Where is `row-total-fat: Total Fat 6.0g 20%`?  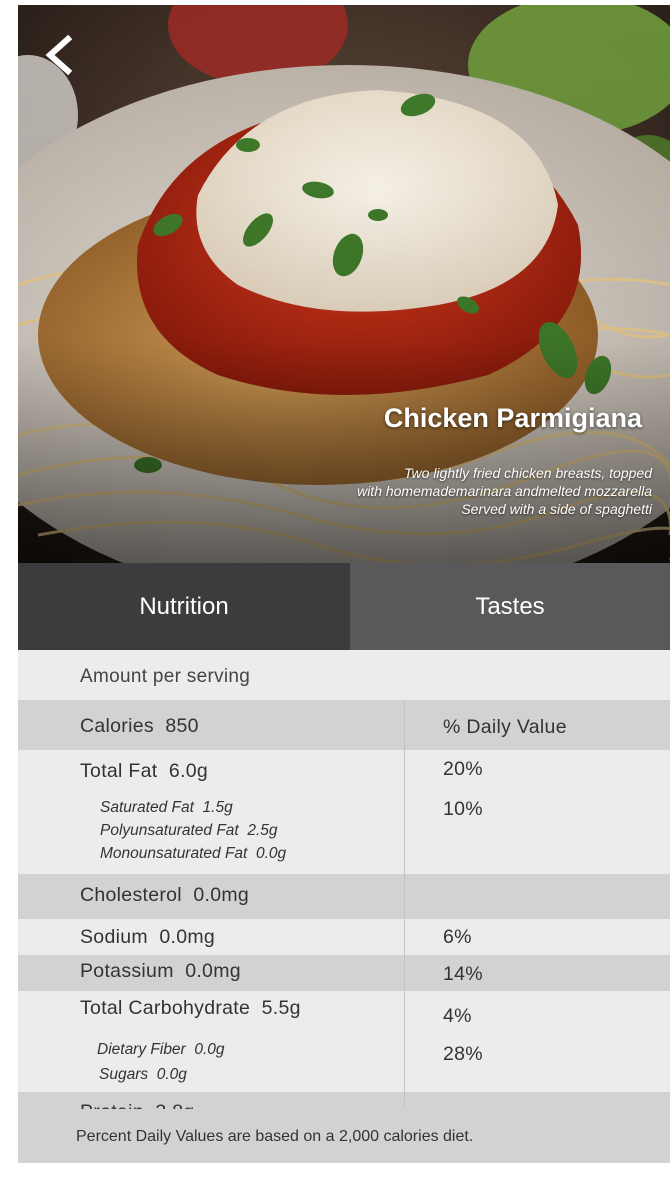 row-total-fat: Total Fat 6.0g 20% is located at coordinates (344, 771).